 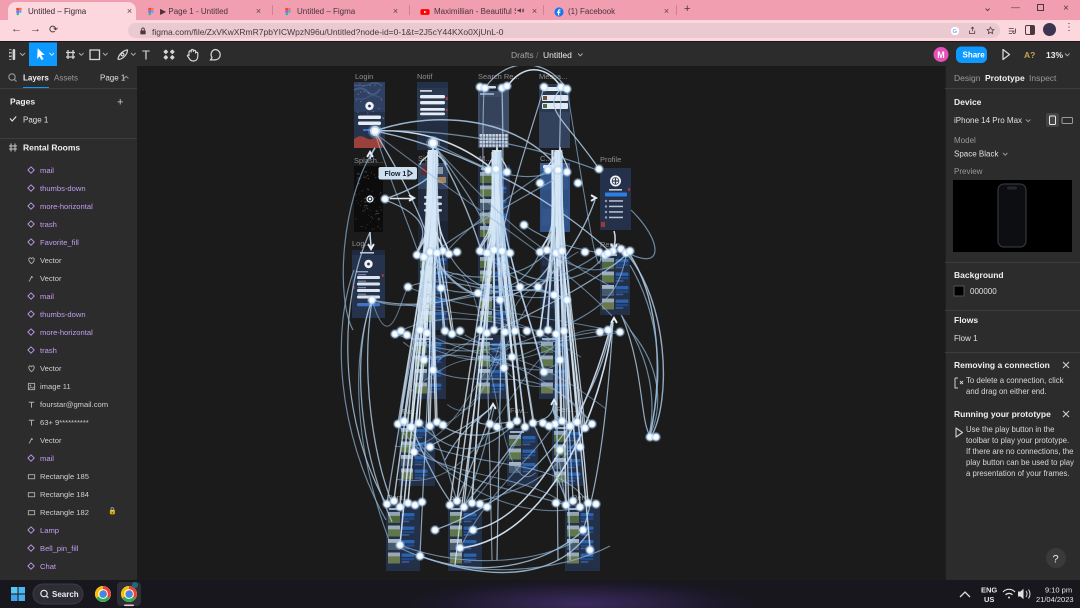 What do you see at coordinates (1054, 55) in the screenshot?
I see `svg-text: 13%` at bounding box center [1054, 55].